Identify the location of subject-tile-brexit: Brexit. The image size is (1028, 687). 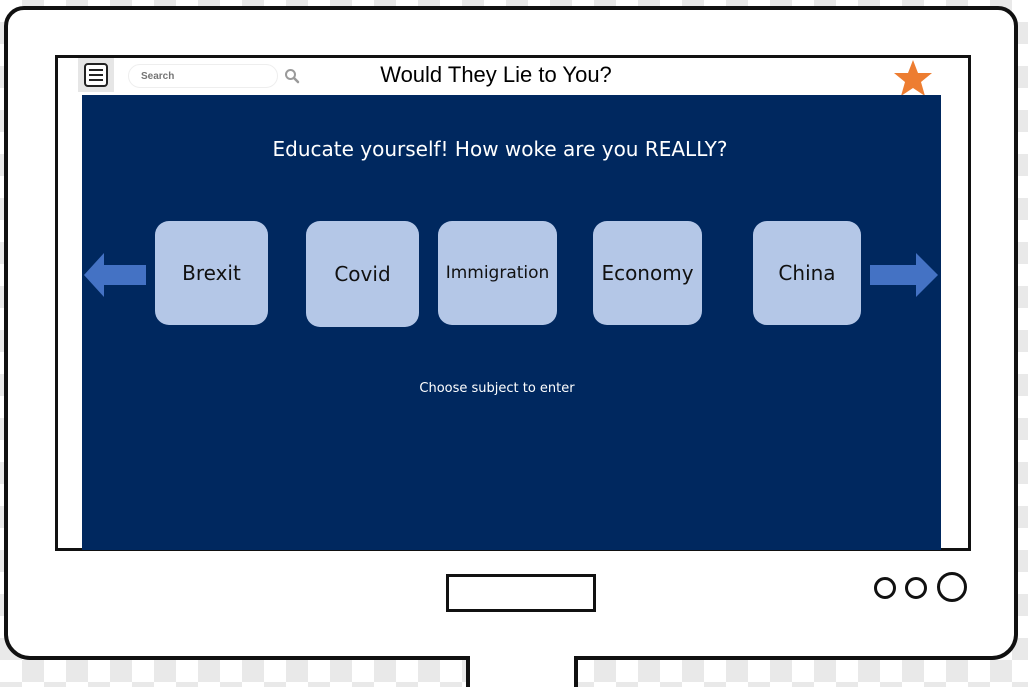
(211, 273).